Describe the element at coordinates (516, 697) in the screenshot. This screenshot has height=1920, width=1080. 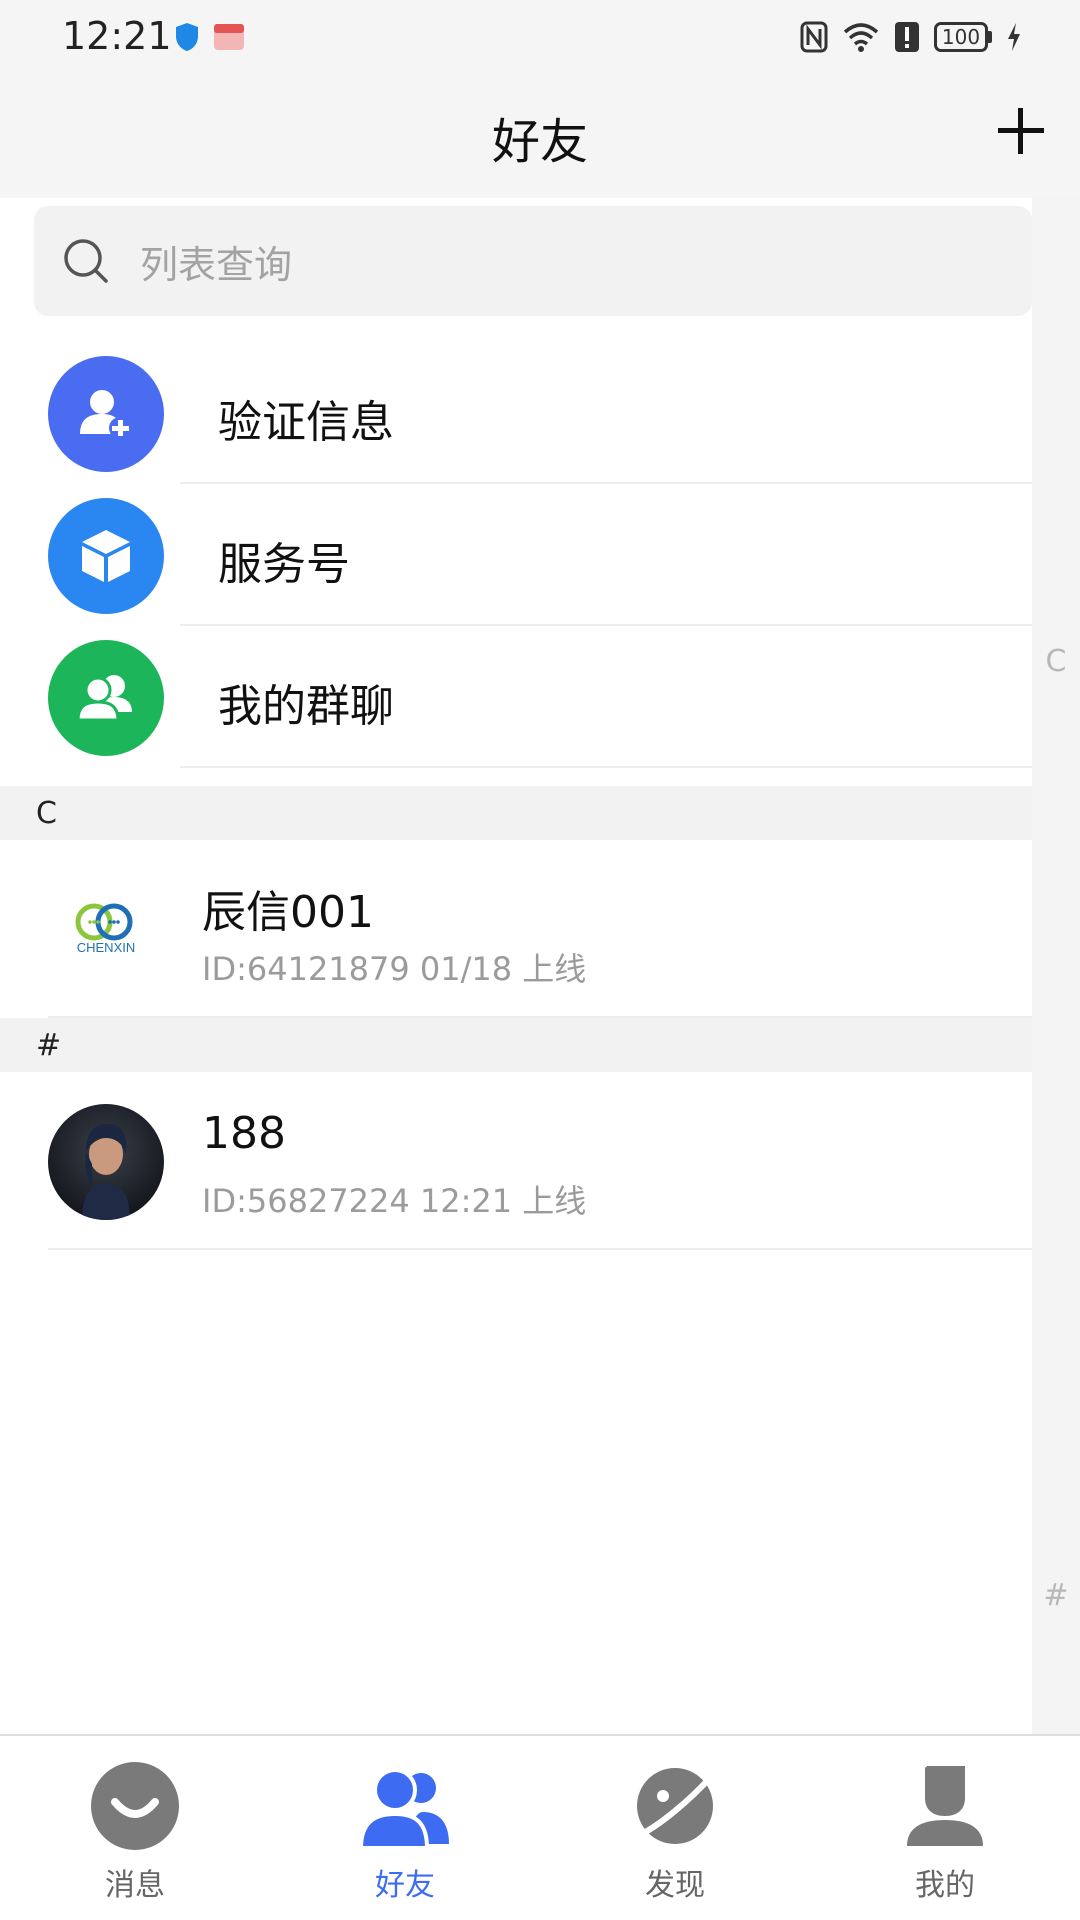
I see `feature-item-groups: 我的群聊` at that location.